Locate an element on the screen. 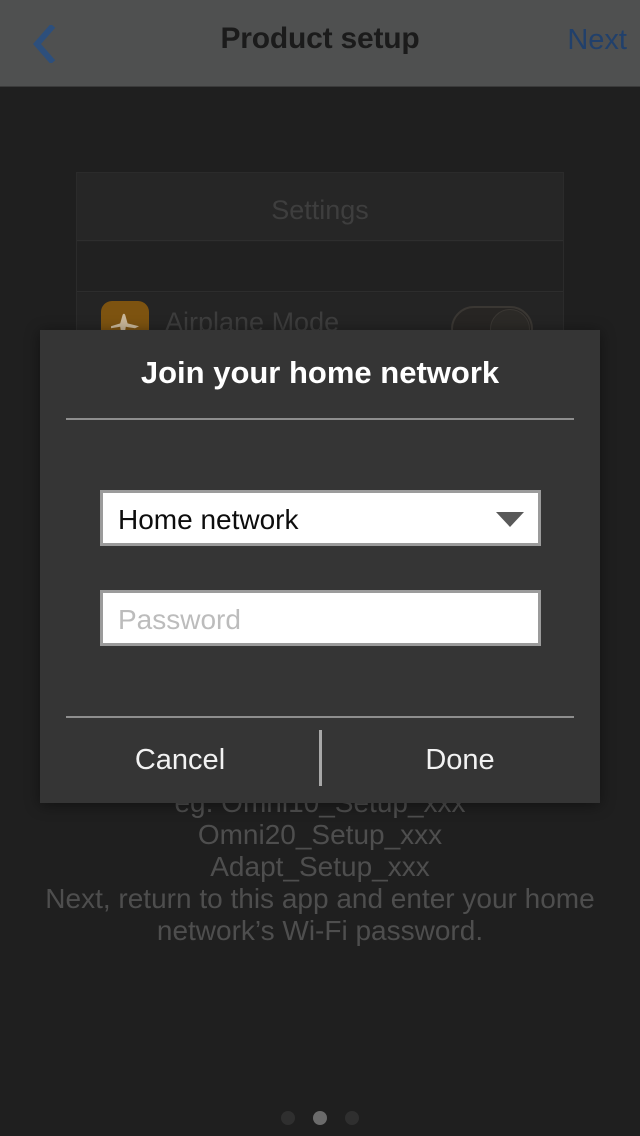 The width and height of the screenshot is (640, 1136). settings-screenshot-spacer is located at coordinates (320, 267).